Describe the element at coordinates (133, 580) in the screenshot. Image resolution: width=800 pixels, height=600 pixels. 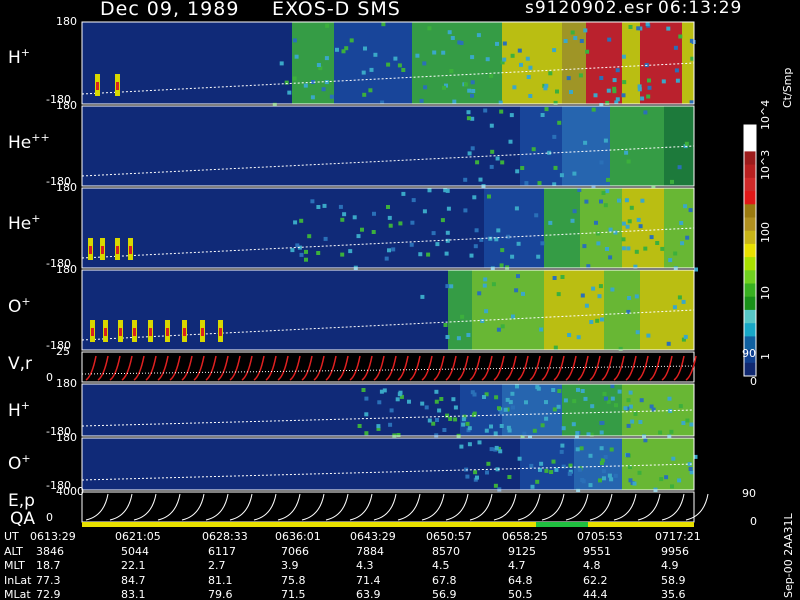
I see `ephem-cell: 84.7` at that location.